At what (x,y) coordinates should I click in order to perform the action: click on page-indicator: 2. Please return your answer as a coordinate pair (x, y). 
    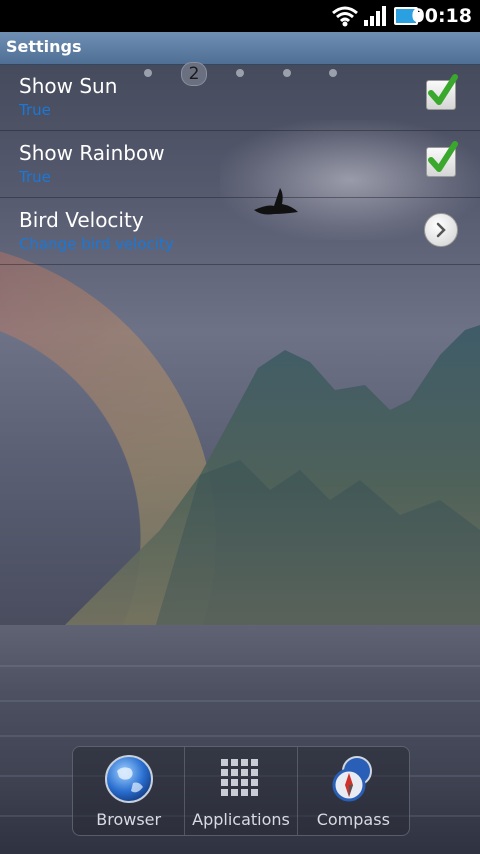
    Looking at the image, I should click on (240, 74).